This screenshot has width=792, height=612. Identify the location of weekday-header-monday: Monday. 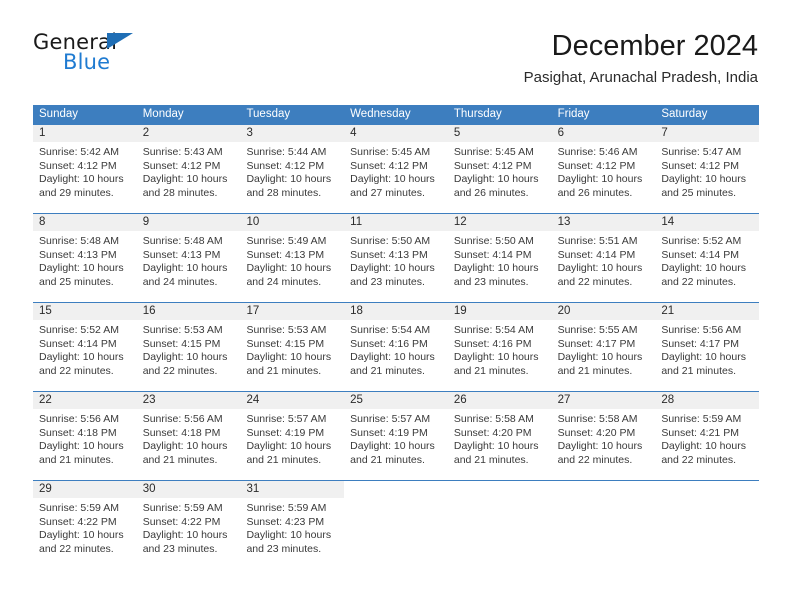
(163, 114).